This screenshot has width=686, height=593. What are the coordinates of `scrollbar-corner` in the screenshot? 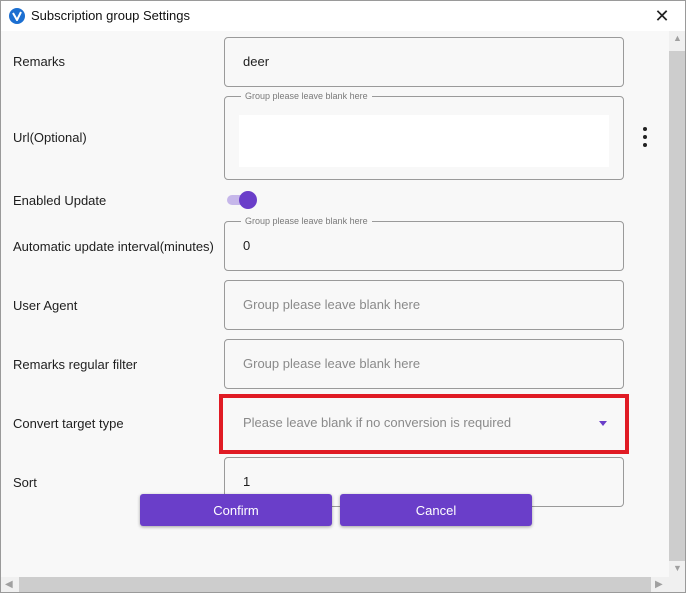 It's located at (677, 584).